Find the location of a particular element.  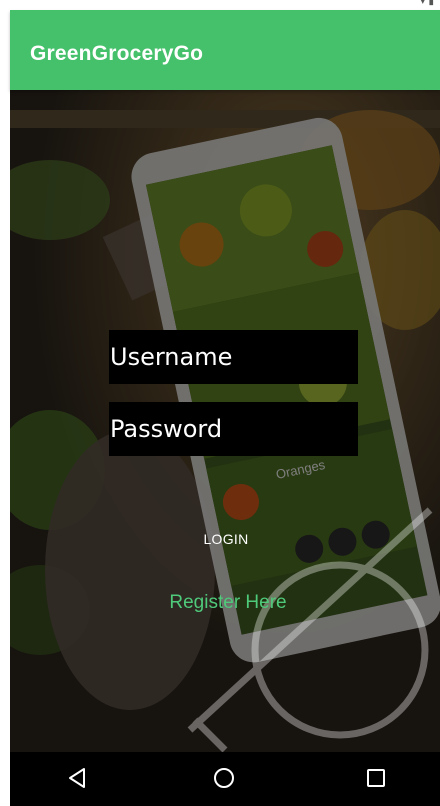

status-bar: ▾ ▮ is located at coordinates (225, 5).